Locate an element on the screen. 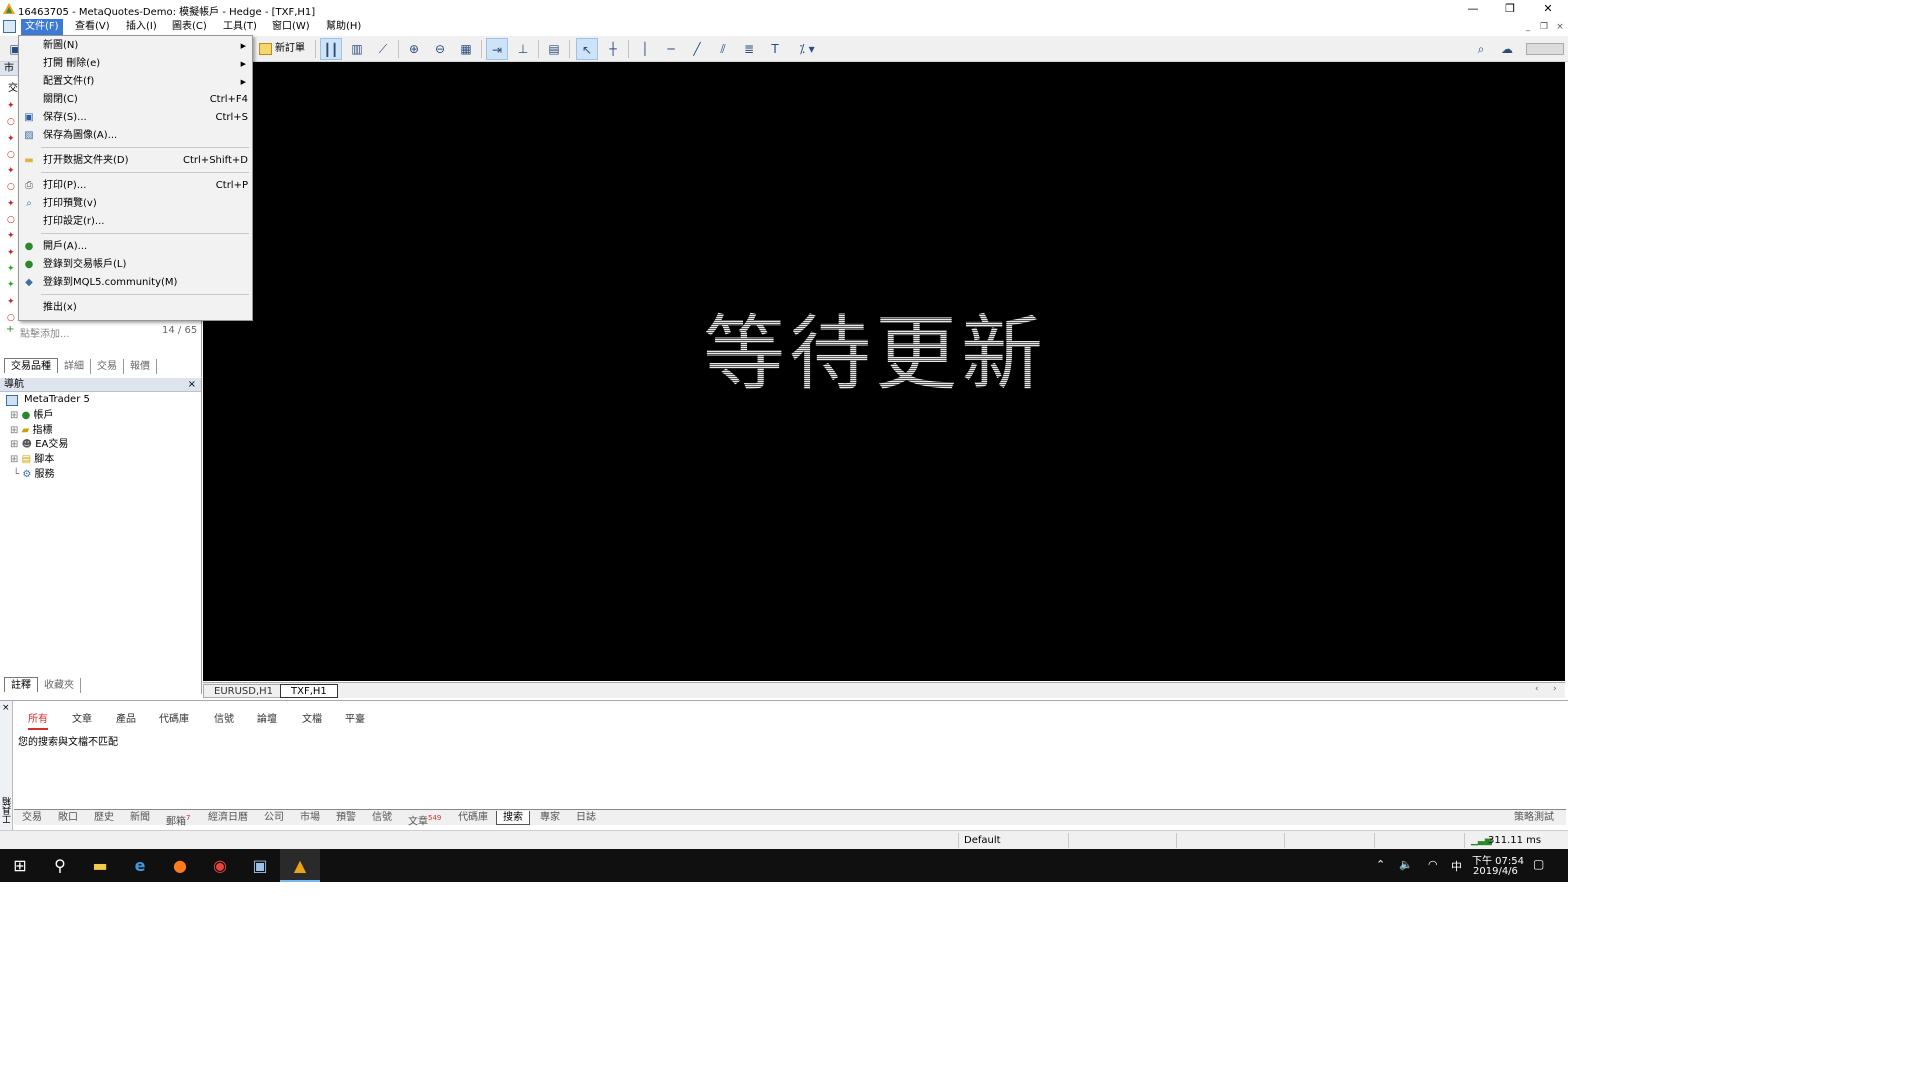 The width and height of the screenshot is (1920, 1080). tab-market: 市場 is located at coordinates (310, 818).